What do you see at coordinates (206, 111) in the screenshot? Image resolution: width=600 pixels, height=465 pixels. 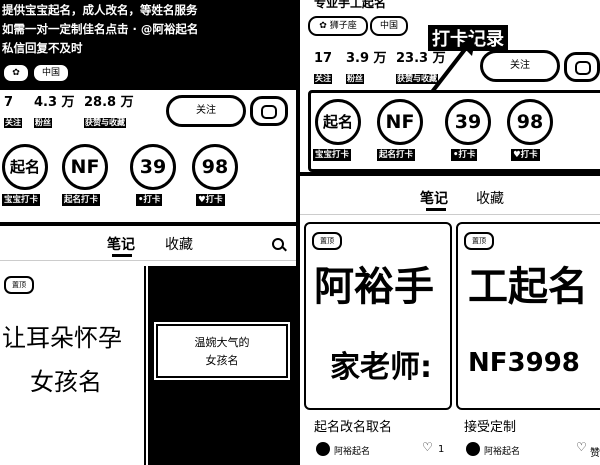 I see `follow-button: 关注` at bounding box center [206, 111].